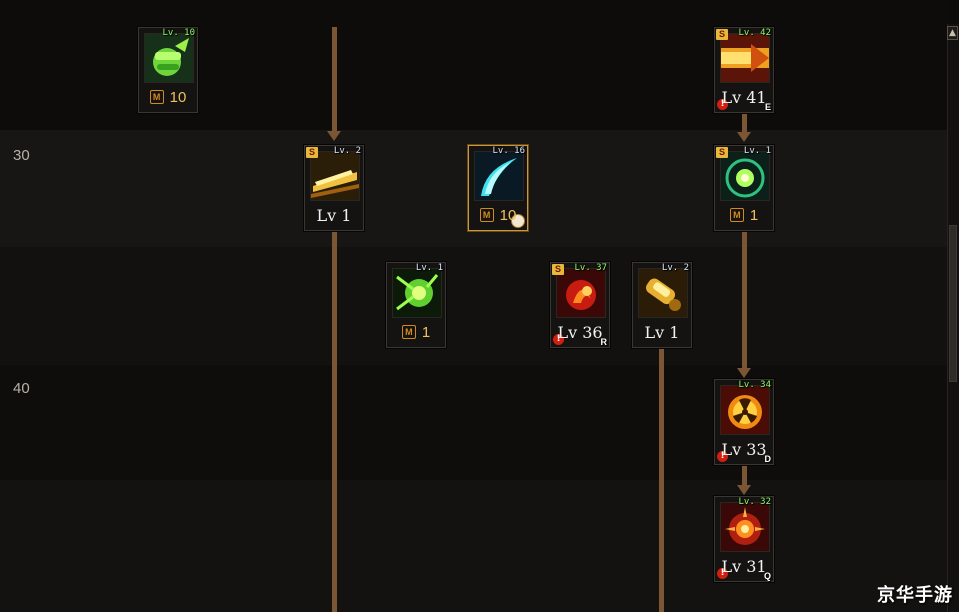 Image resolution: width=959 pixels, height=612 pixels. I want to click on skill-slot: Lv. 32 ! Q Lv 31, so click(744, 539).